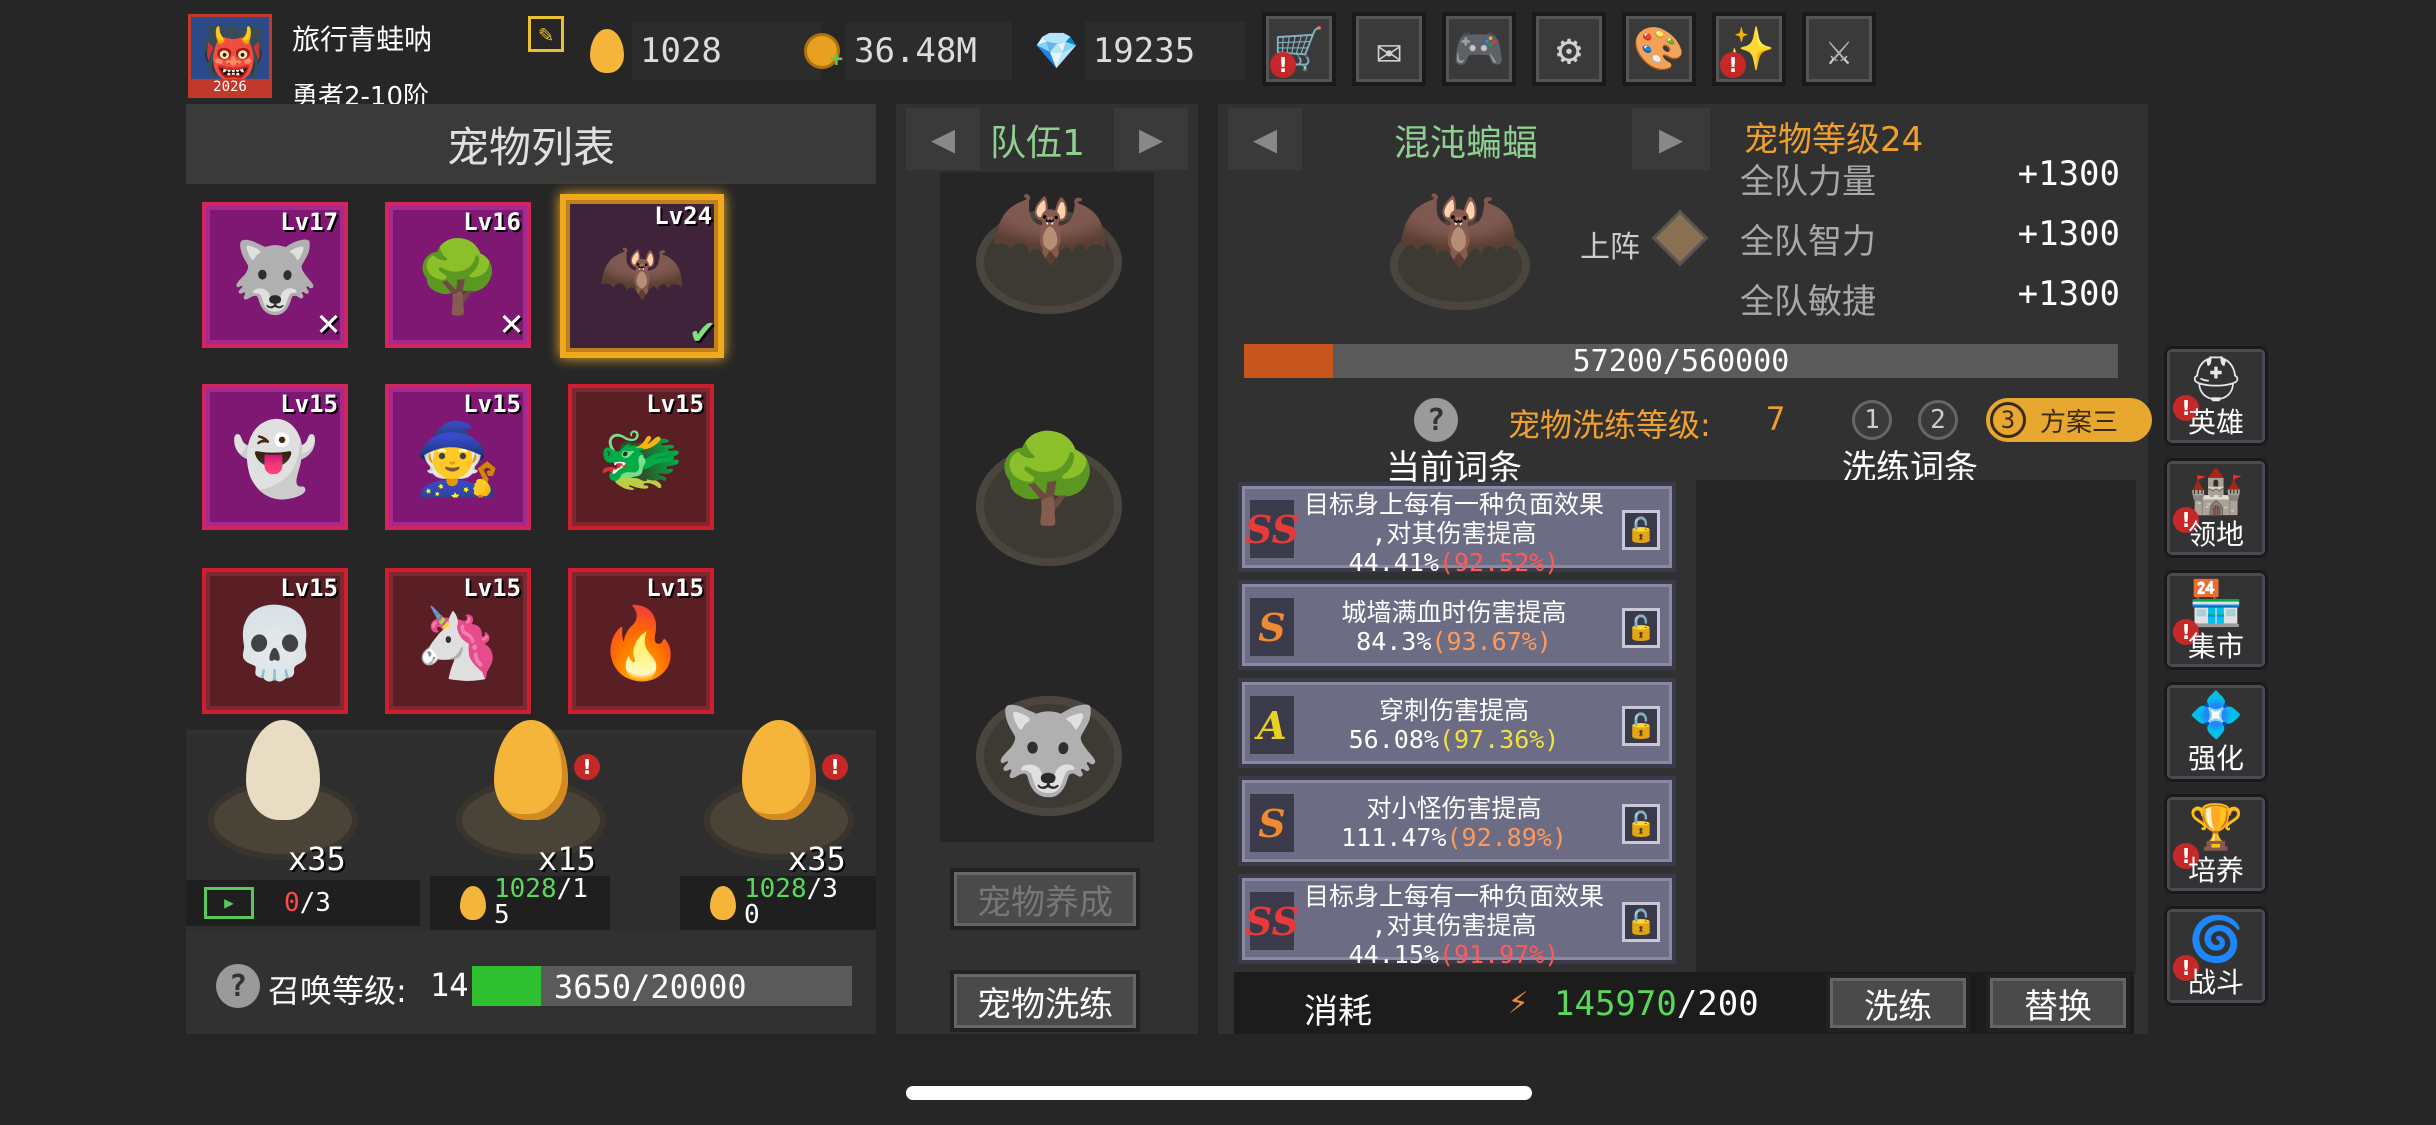 The image size is (2436, 1125). I want to click on avatar-year-badge: 2026, so click(230, 87).